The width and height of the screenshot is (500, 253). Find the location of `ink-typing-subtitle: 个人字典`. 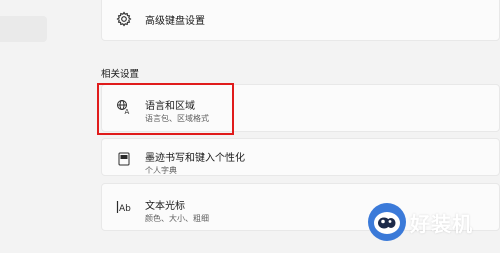

ink-typing-subtitle: 个人字典 is located at coordinates (161, 170).